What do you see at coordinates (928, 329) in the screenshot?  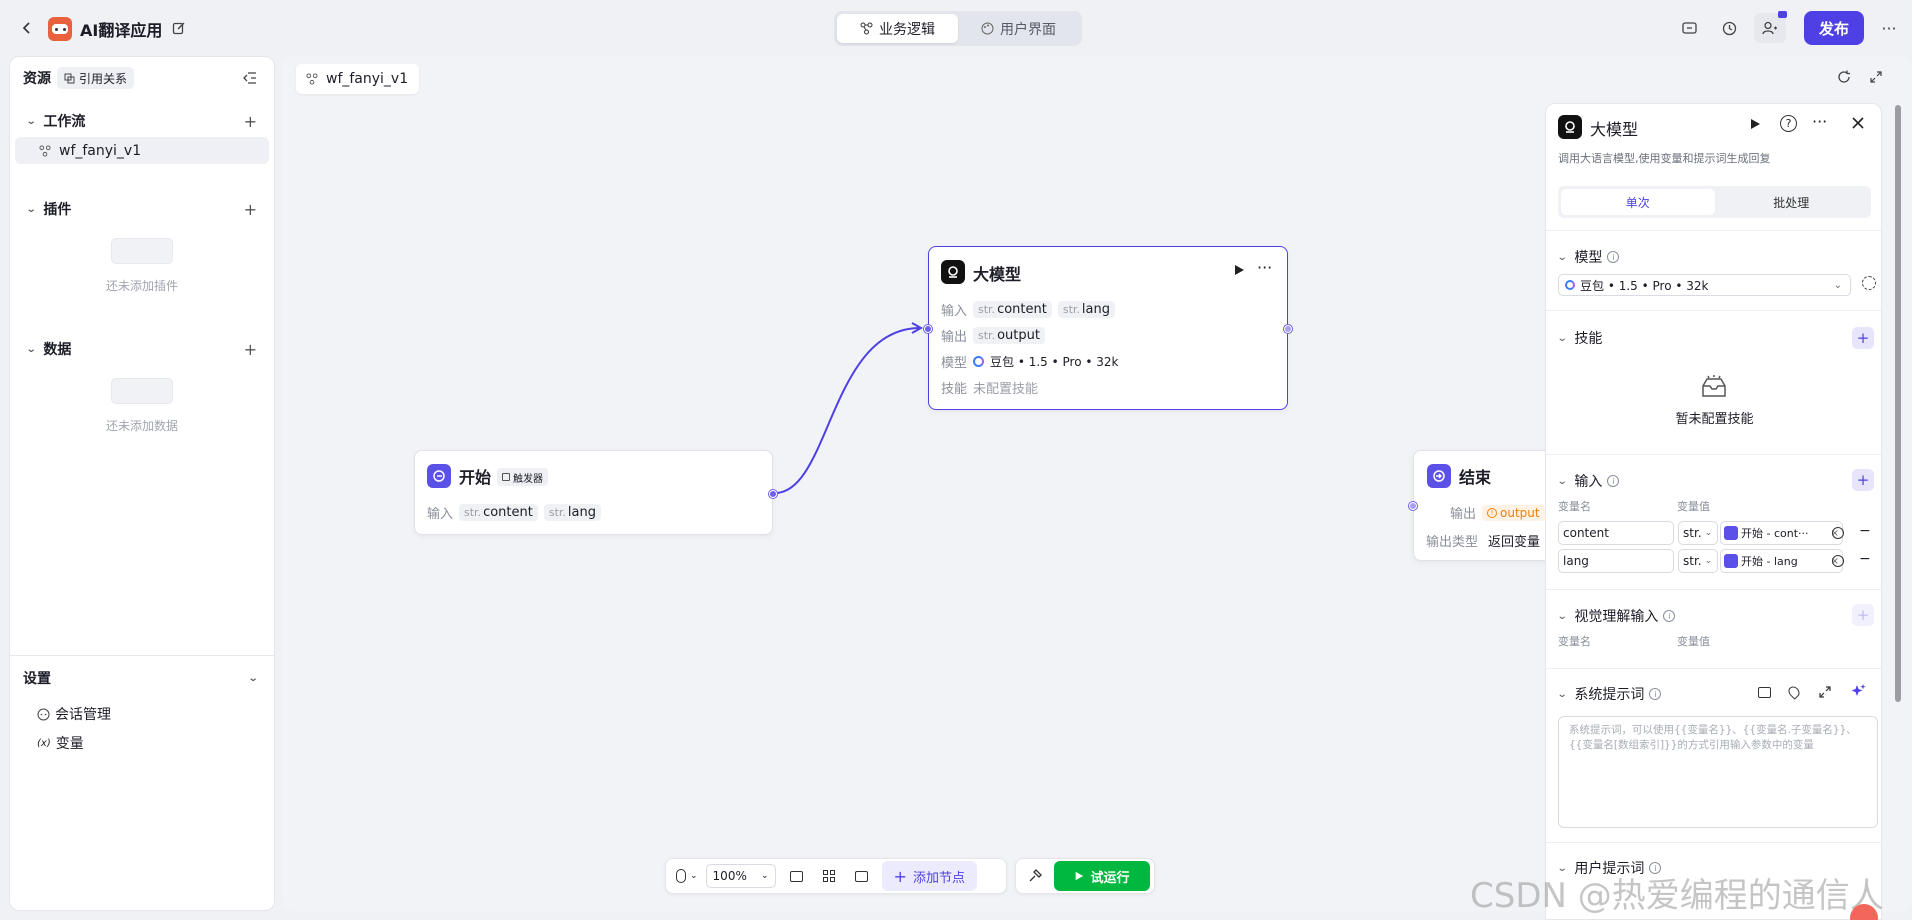 I see `llm-input-port` at bounding box center [928, 329].